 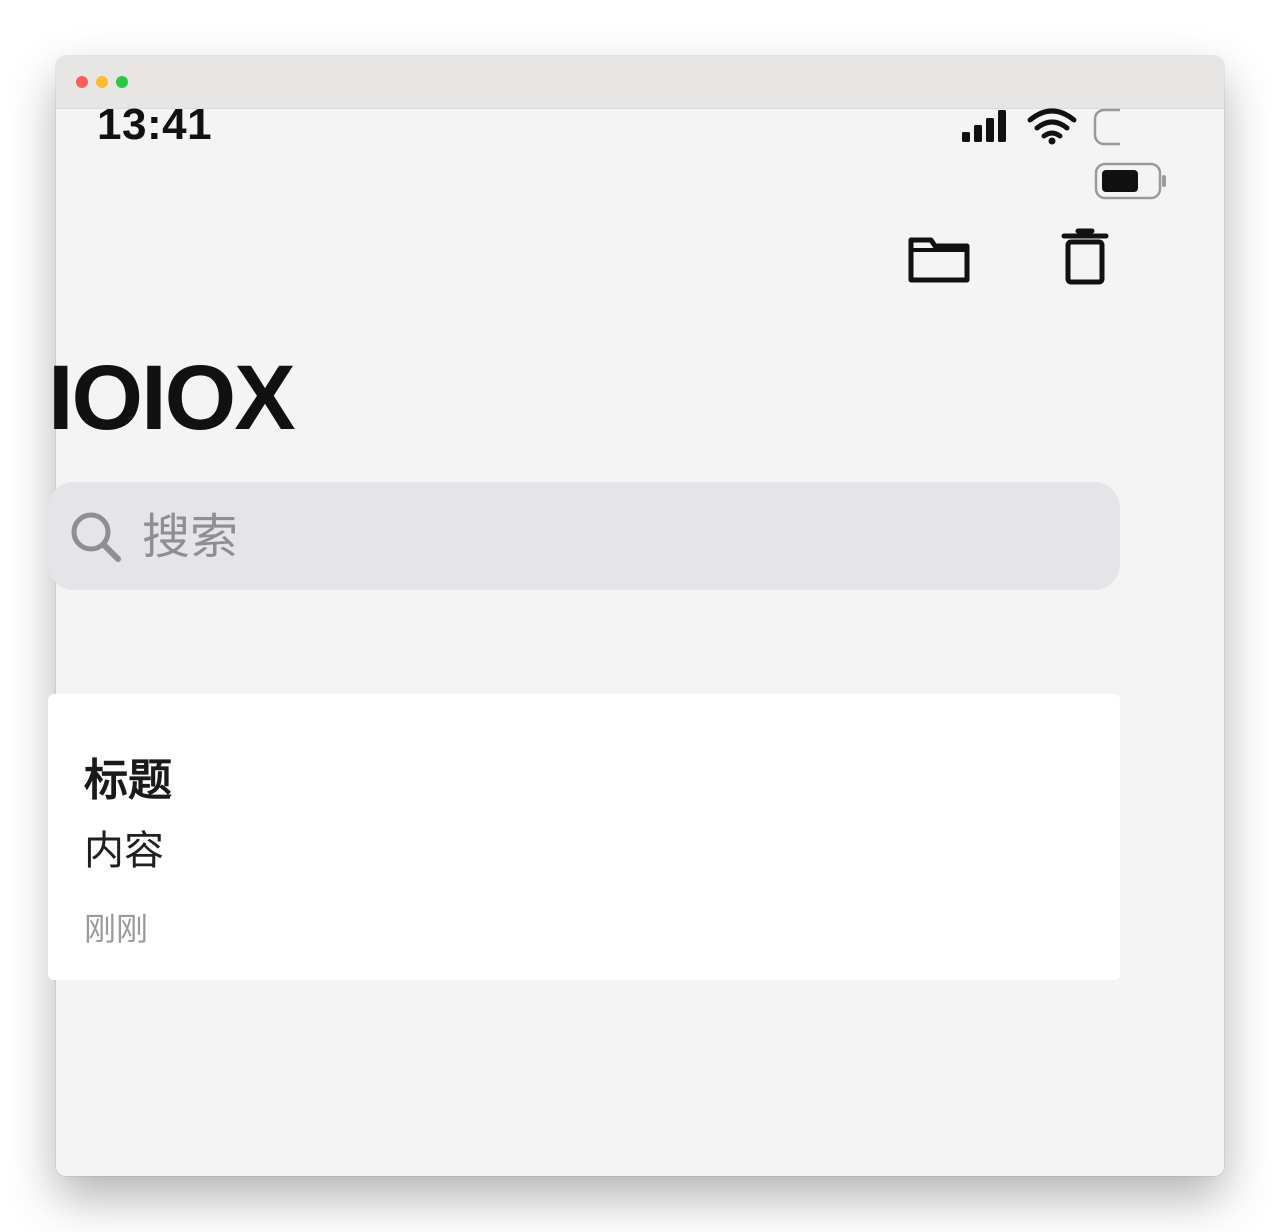 I want to click on status-icons-svg, so click(x=1064, y=127).